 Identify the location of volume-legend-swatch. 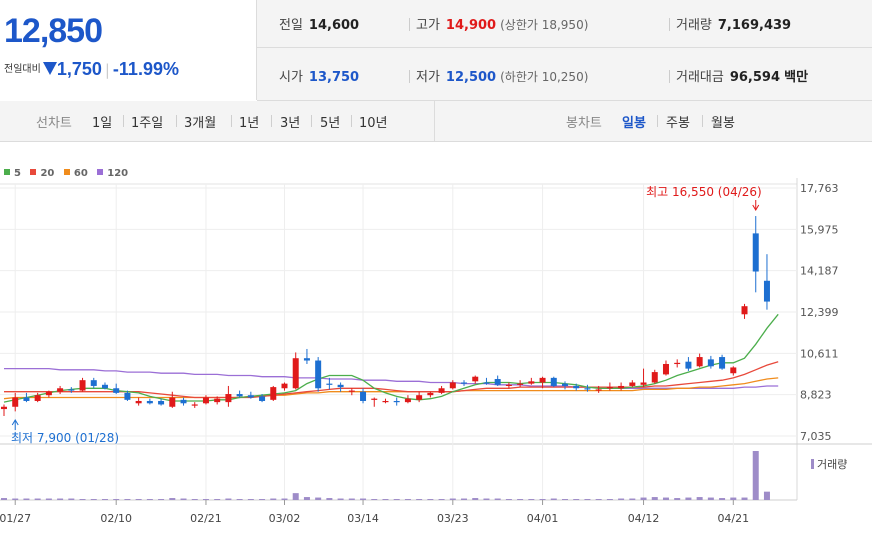
(812, 464).